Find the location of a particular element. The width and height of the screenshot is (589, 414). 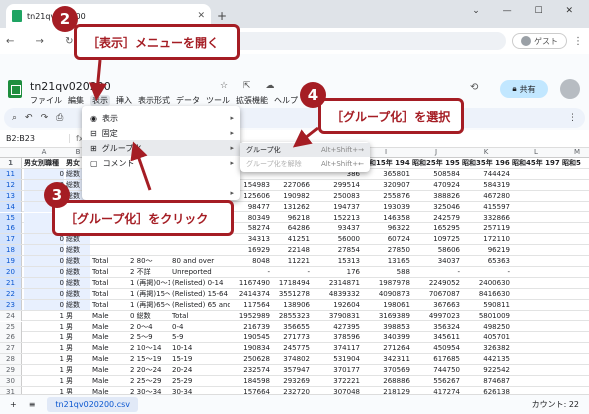

callout-2: ［表示］メニューを開く is located at coordinates (157, 42).